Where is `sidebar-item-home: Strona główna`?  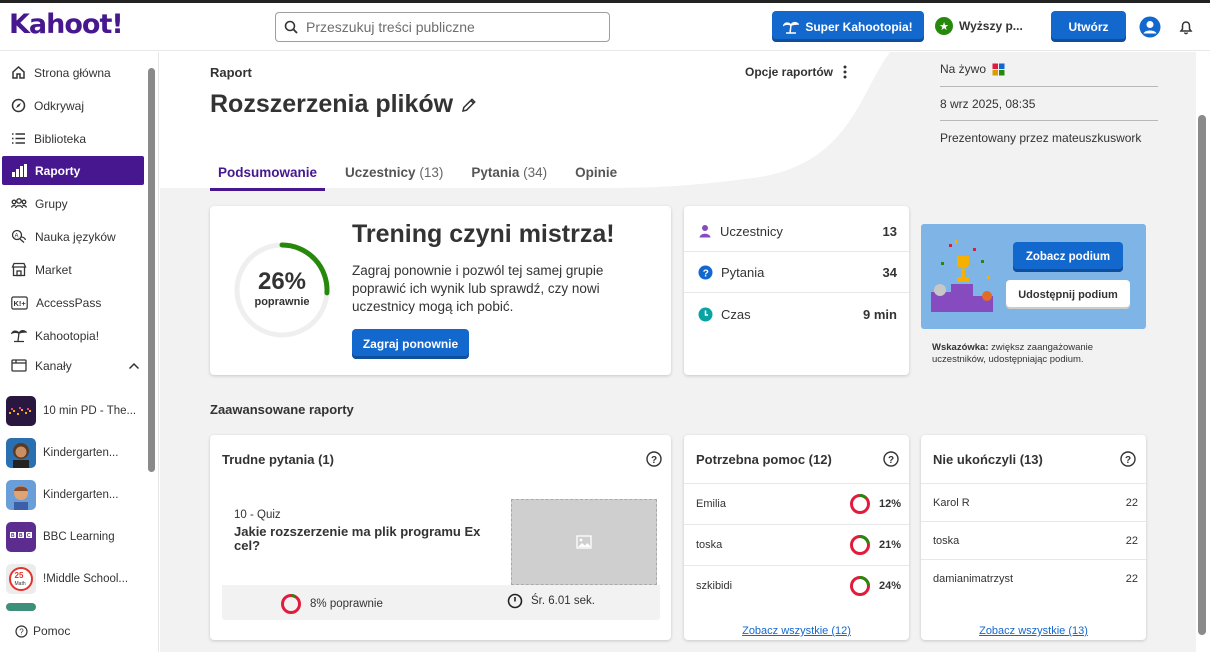
sidebar-item-home: Strona główna is located at coordinates (73, 72).